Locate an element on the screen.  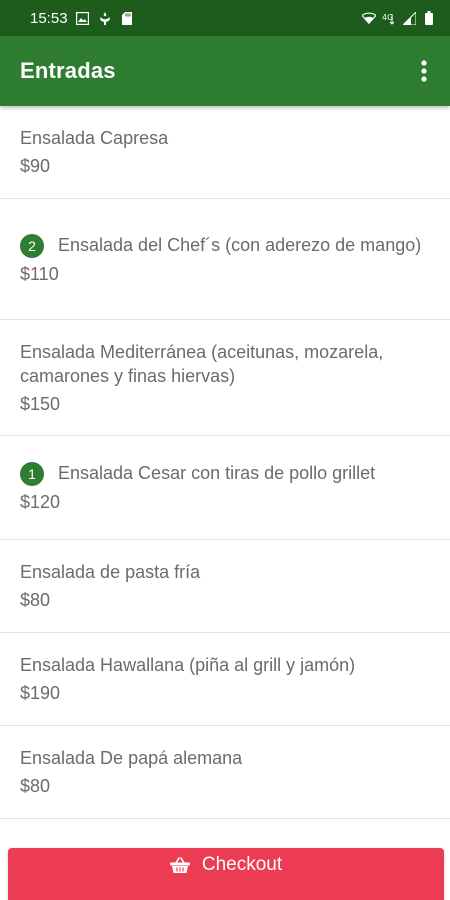
more-options-button is located at coordinates (424, 71).